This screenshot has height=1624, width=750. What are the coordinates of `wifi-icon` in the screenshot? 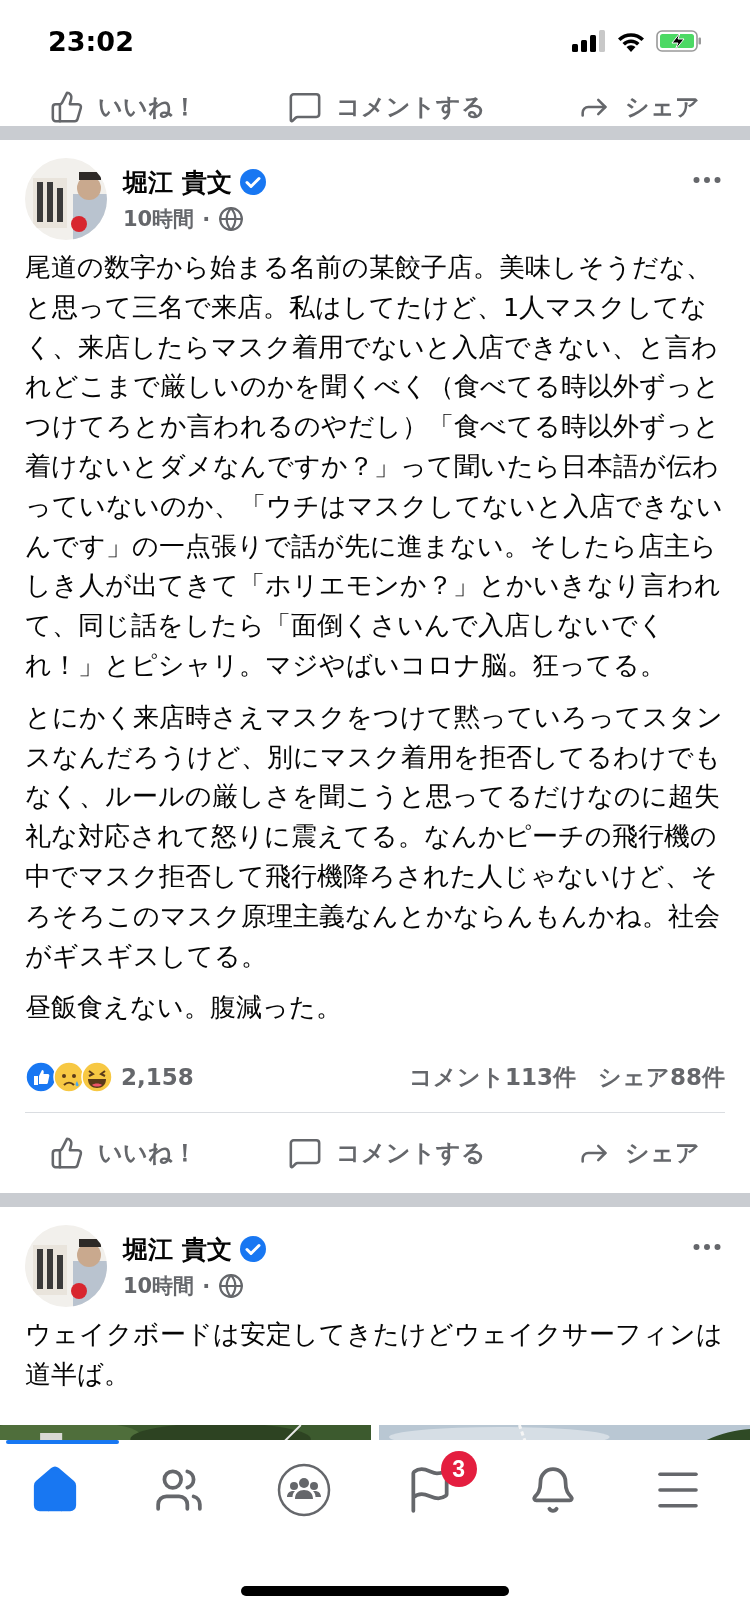 It's located at (631, 41).